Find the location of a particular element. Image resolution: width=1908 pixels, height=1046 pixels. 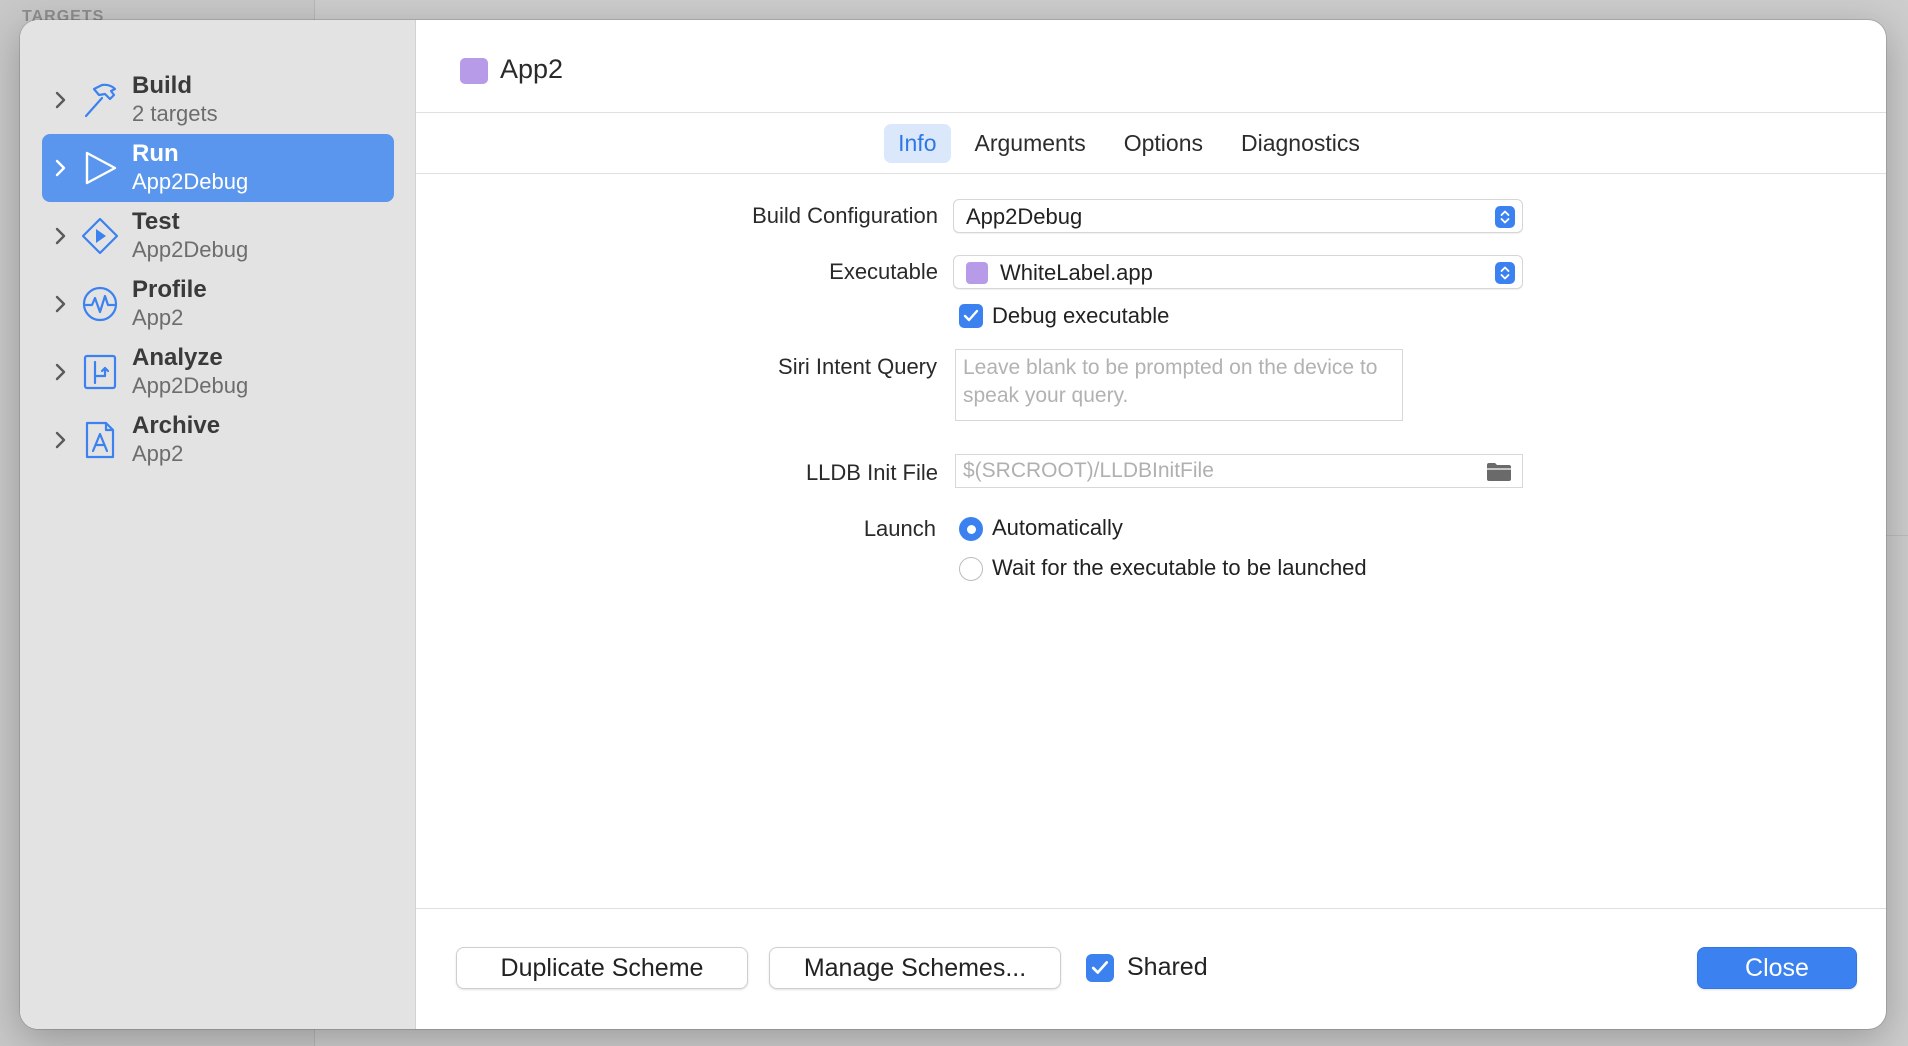

sidebar-item-title: Build is located at coordinates (162, 85).